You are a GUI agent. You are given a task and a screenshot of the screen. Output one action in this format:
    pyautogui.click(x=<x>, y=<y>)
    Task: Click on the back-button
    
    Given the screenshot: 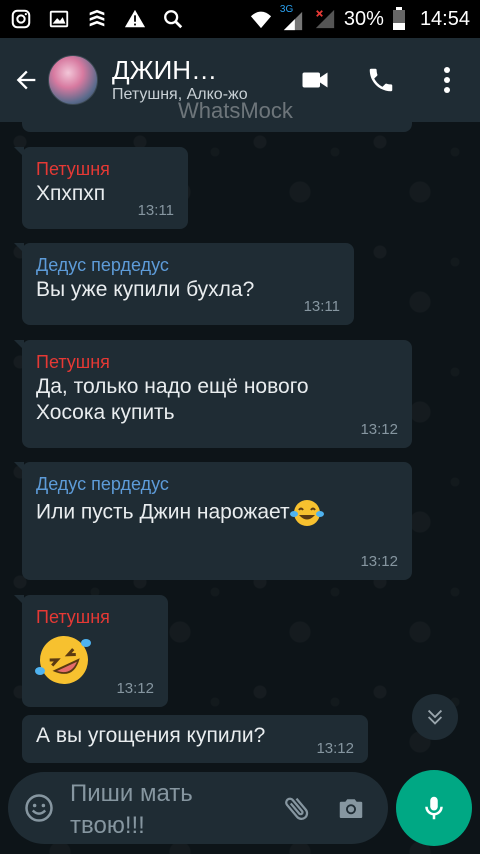 What is the action you would take?
    pyautogui.click(x=26, y=80)
    